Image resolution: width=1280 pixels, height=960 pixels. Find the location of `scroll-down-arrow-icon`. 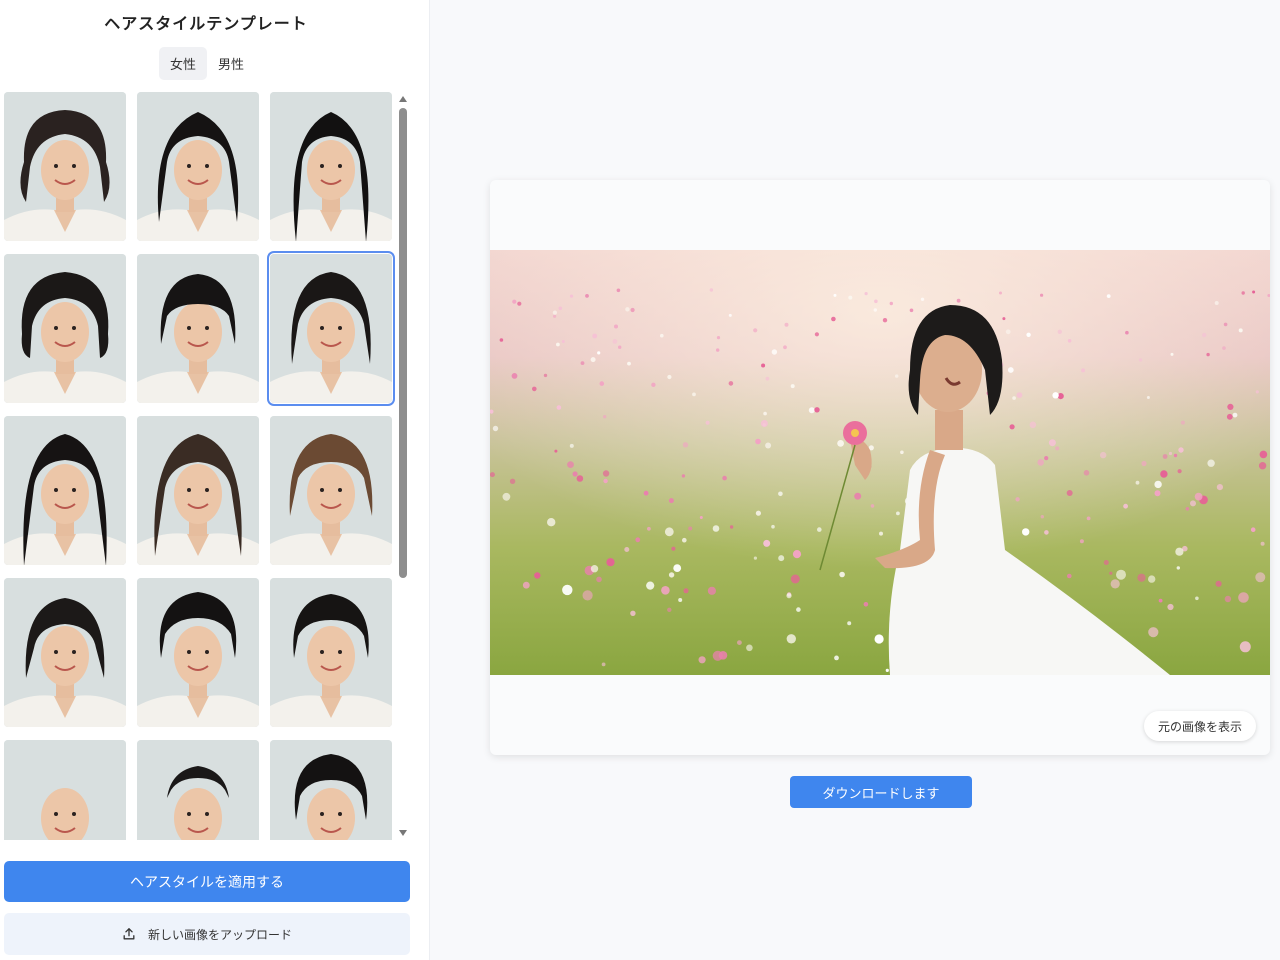

scroll-down-arrow-icon is located at coordinates (403, 833).